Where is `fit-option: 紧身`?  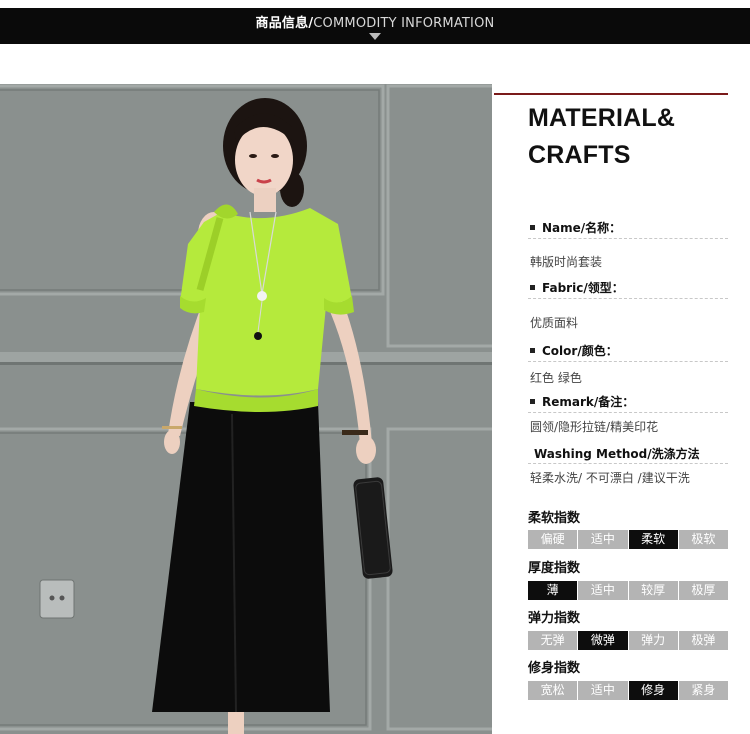 fit-option: 紧身 is located at coordinates (703, 690).